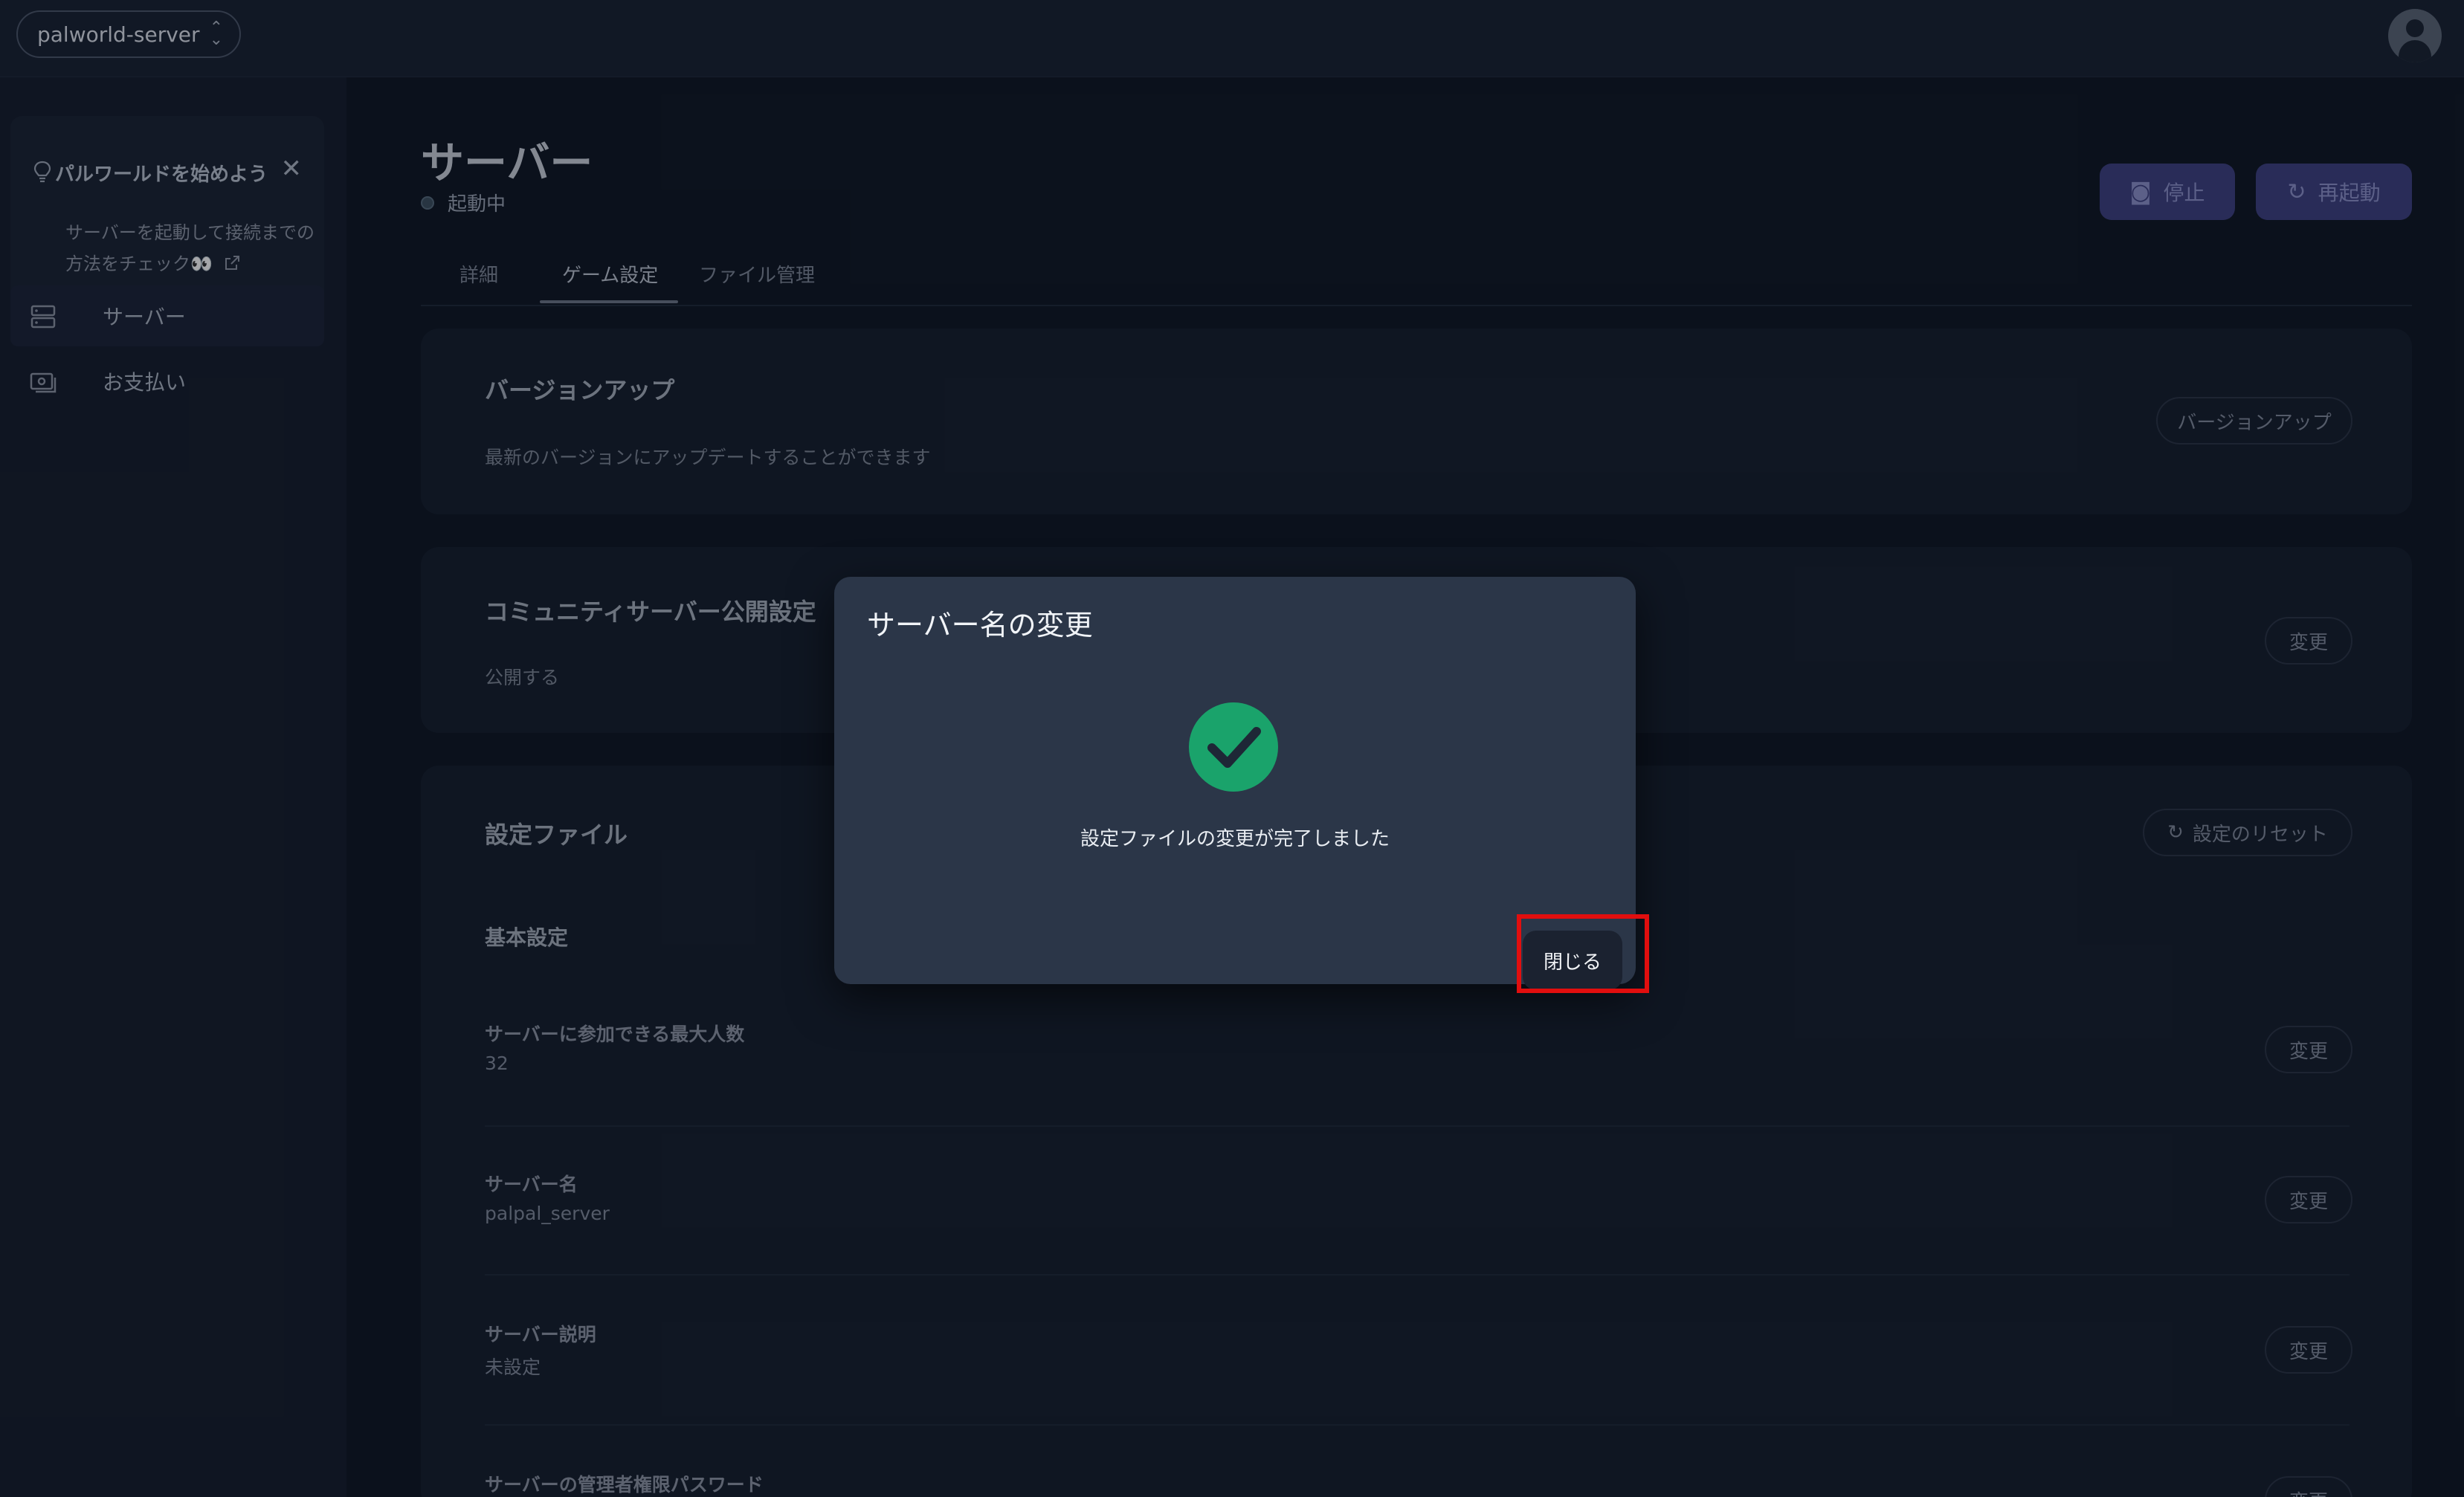 Image resolution: width=2464 pixels, height=1497 pixels. I want to click on highlight-frame, so click(1583, 953).